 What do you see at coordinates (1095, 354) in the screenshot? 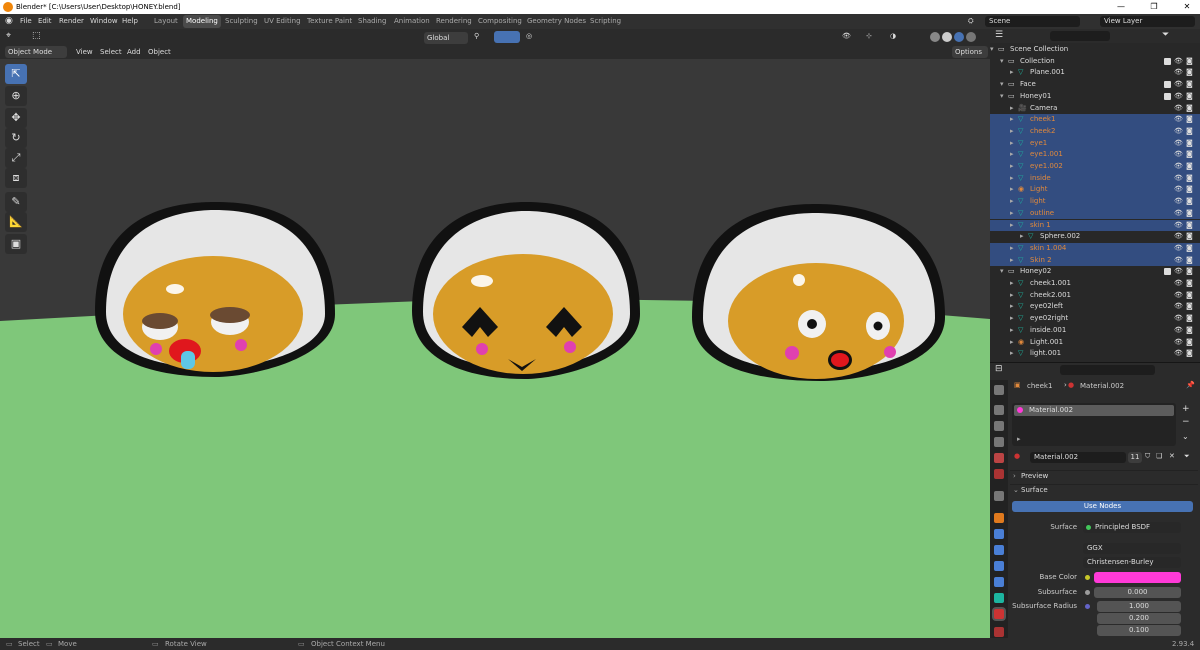
I see `outliner-row: ▸ ▽ light.001 👁 ◙` at bounding box center [1095, 354].